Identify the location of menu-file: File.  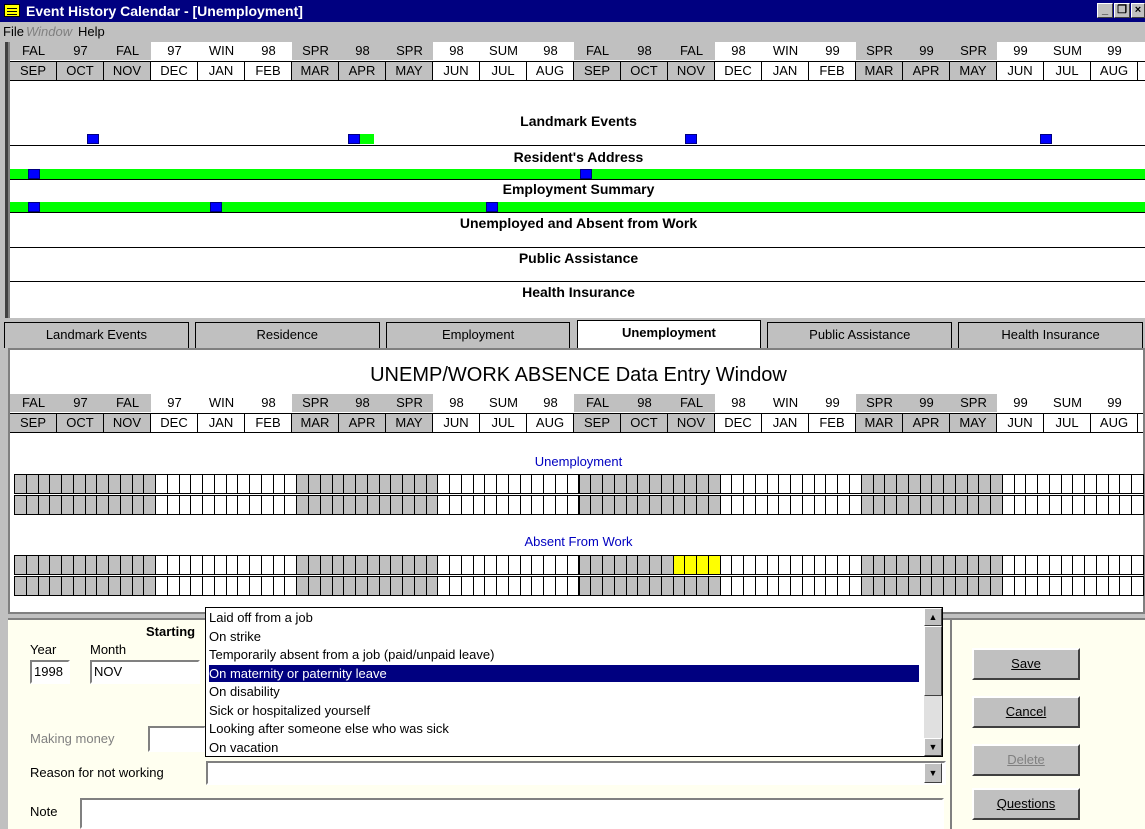
(13, 31).